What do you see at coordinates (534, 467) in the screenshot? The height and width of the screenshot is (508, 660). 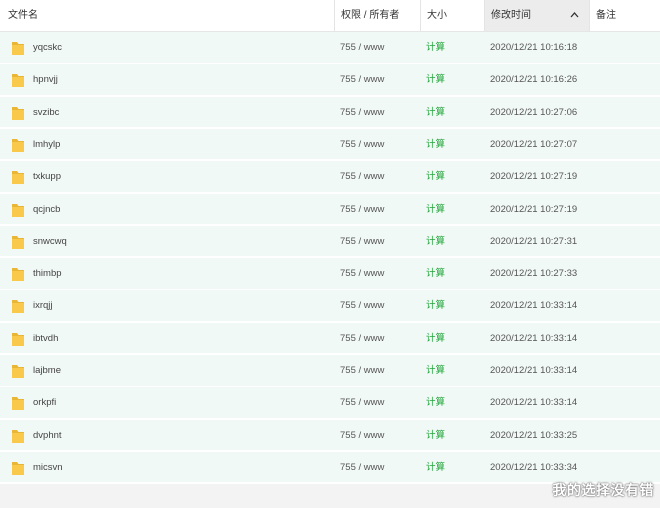 I see `file-modified: 2020/12/21 10:33:34` at bounding box center [534, 467].